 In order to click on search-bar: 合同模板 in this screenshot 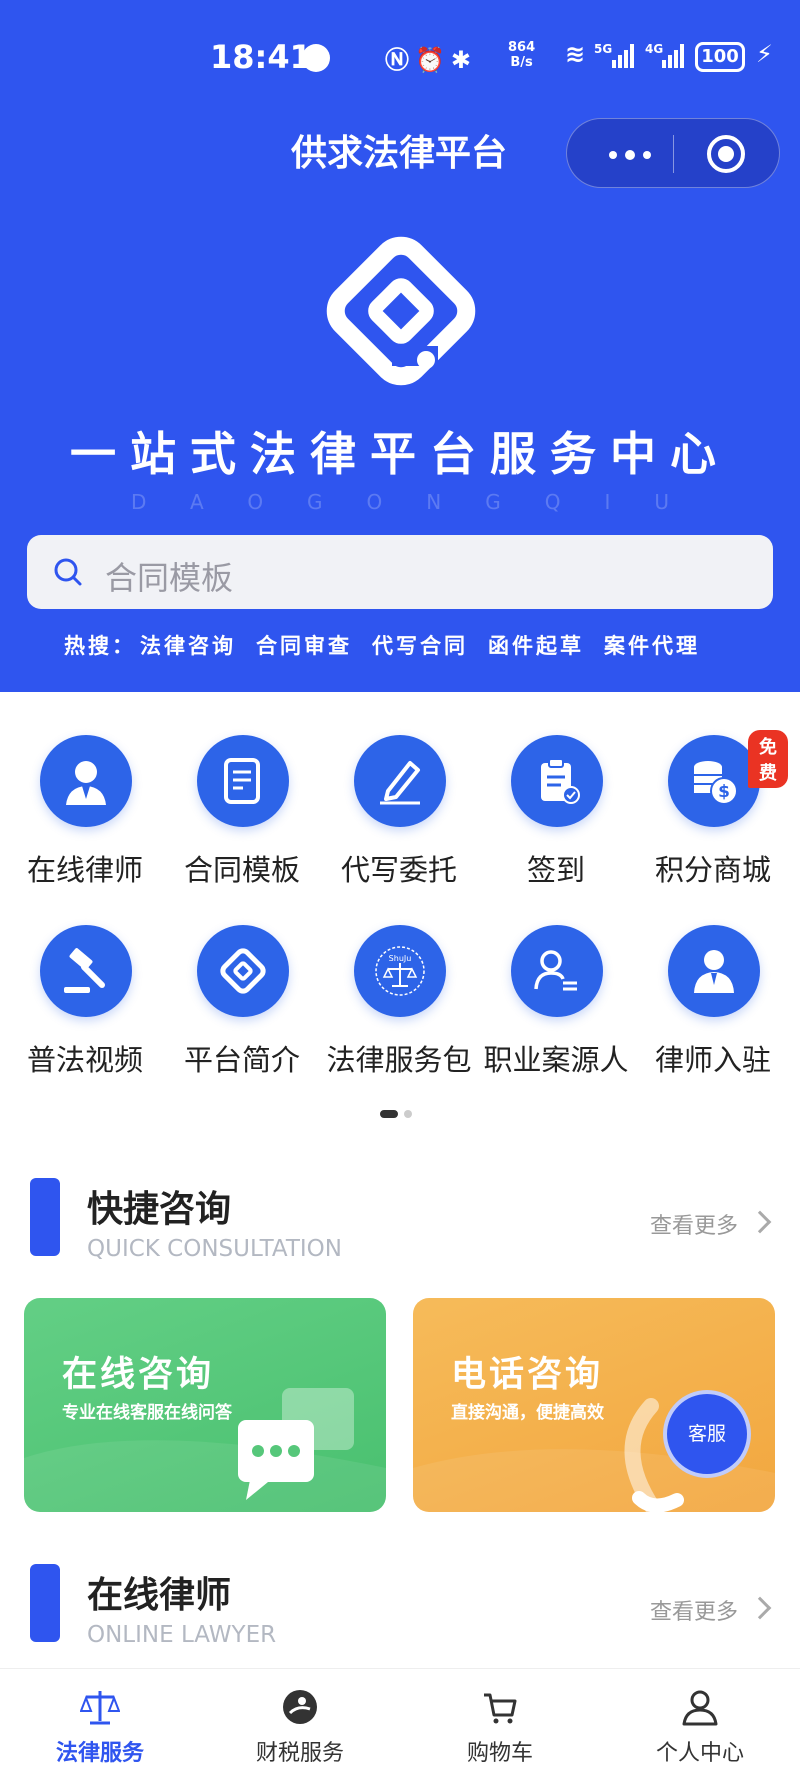, I will do `click(400, 572)`.